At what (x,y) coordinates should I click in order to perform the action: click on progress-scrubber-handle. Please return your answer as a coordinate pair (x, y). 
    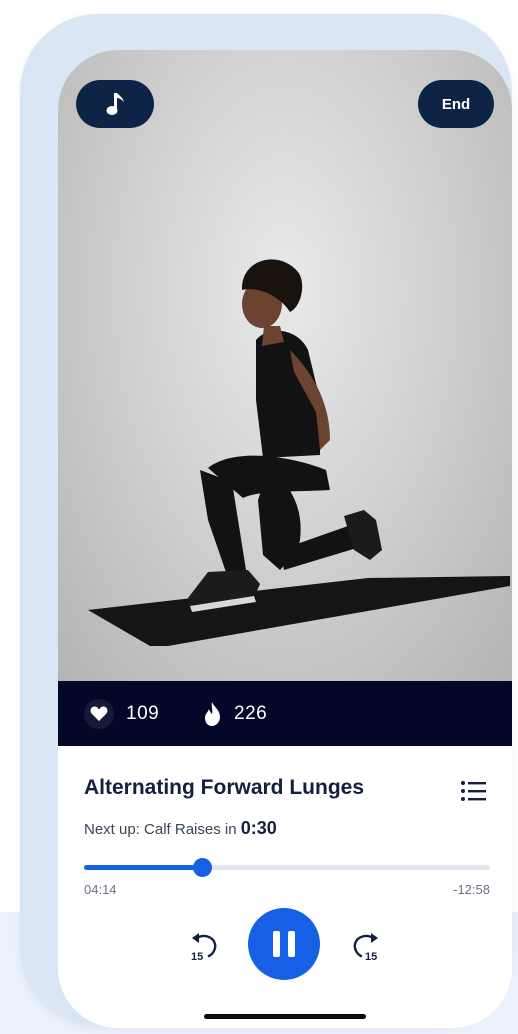
    Looking at the image, I should click on (202, 867).